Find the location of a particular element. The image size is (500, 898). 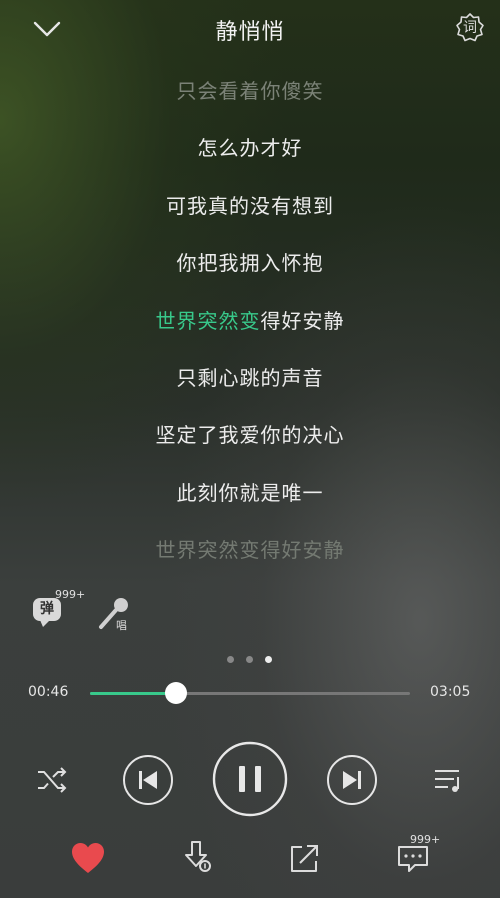

danmu-button: 999+ 弹 is located at coordinates (57, 608).